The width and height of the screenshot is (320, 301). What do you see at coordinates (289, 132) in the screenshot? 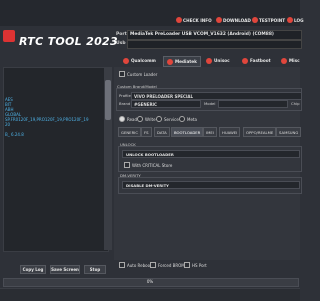
I see `tab-samsung: SAMSUNG` at bounding box center [289, 132].